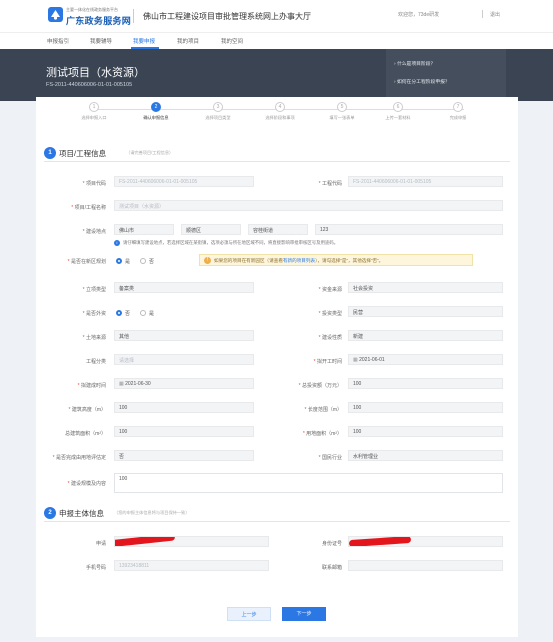 This screenshot has height=642, width=553. I want to click on nav-my-space: 我的空间, so click(232, 41).